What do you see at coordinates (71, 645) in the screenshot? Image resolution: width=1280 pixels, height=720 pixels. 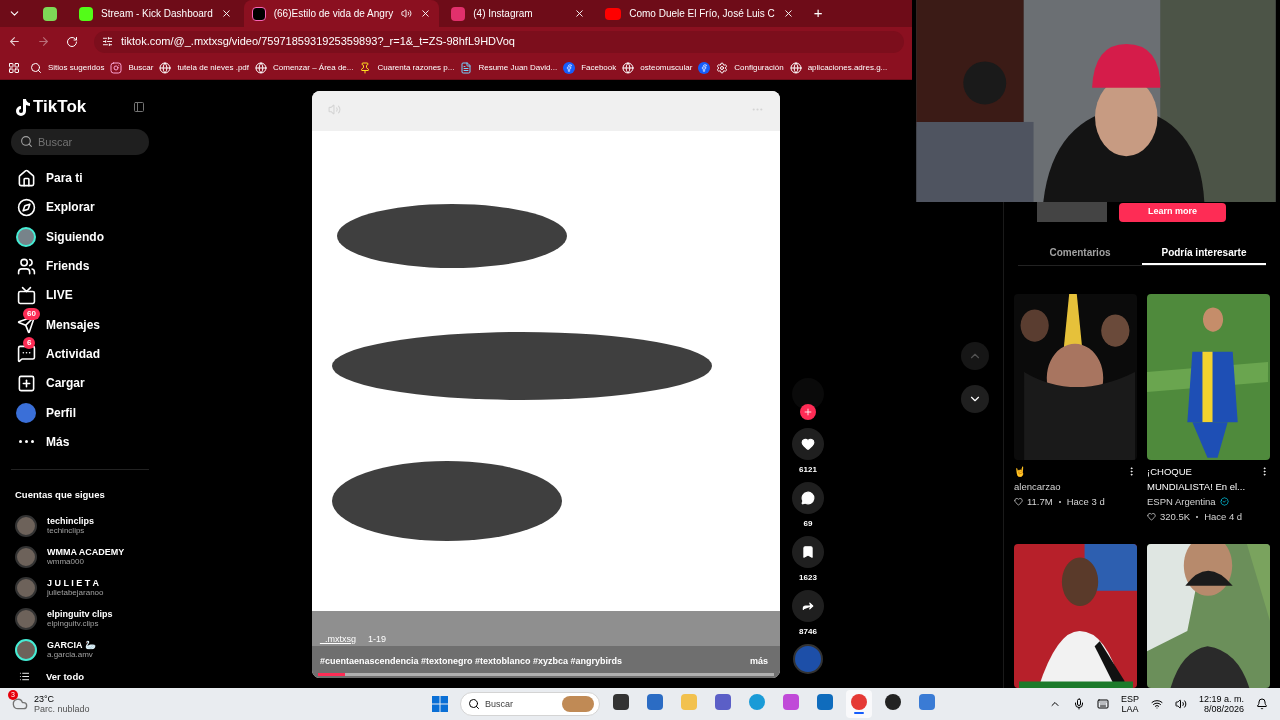 I see `account-name: GARCIA 🦢` at bounding box center [71, 645].